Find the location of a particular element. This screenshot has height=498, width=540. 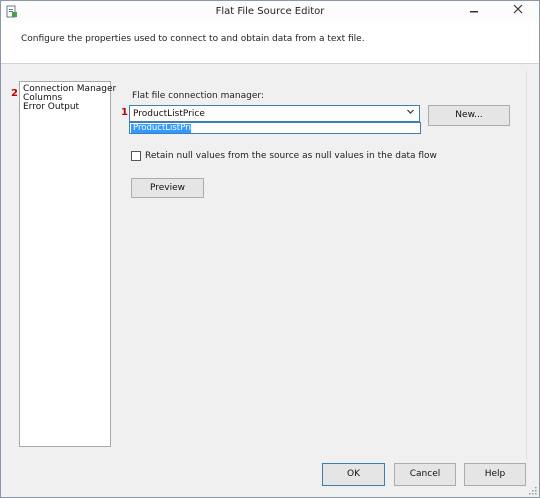

title-bar: Flat File Source Editor is located at coordinates (270, 12).